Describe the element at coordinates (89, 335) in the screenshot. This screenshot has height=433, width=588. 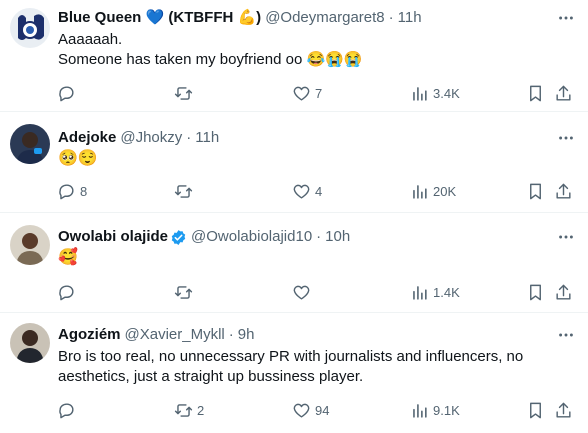
I see `display-name: Agoziém` at that location.